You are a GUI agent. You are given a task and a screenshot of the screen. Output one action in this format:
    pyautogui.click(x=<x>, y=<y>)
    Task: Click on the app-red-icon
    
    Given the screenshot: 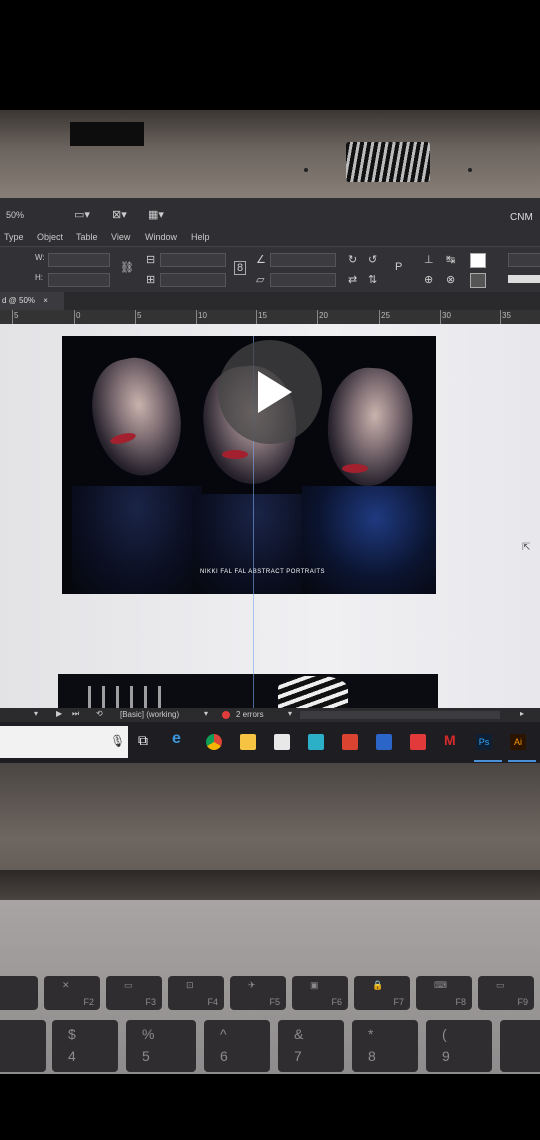 What is the action you would take?
    pyautogui.click(x=418, y=742)
    